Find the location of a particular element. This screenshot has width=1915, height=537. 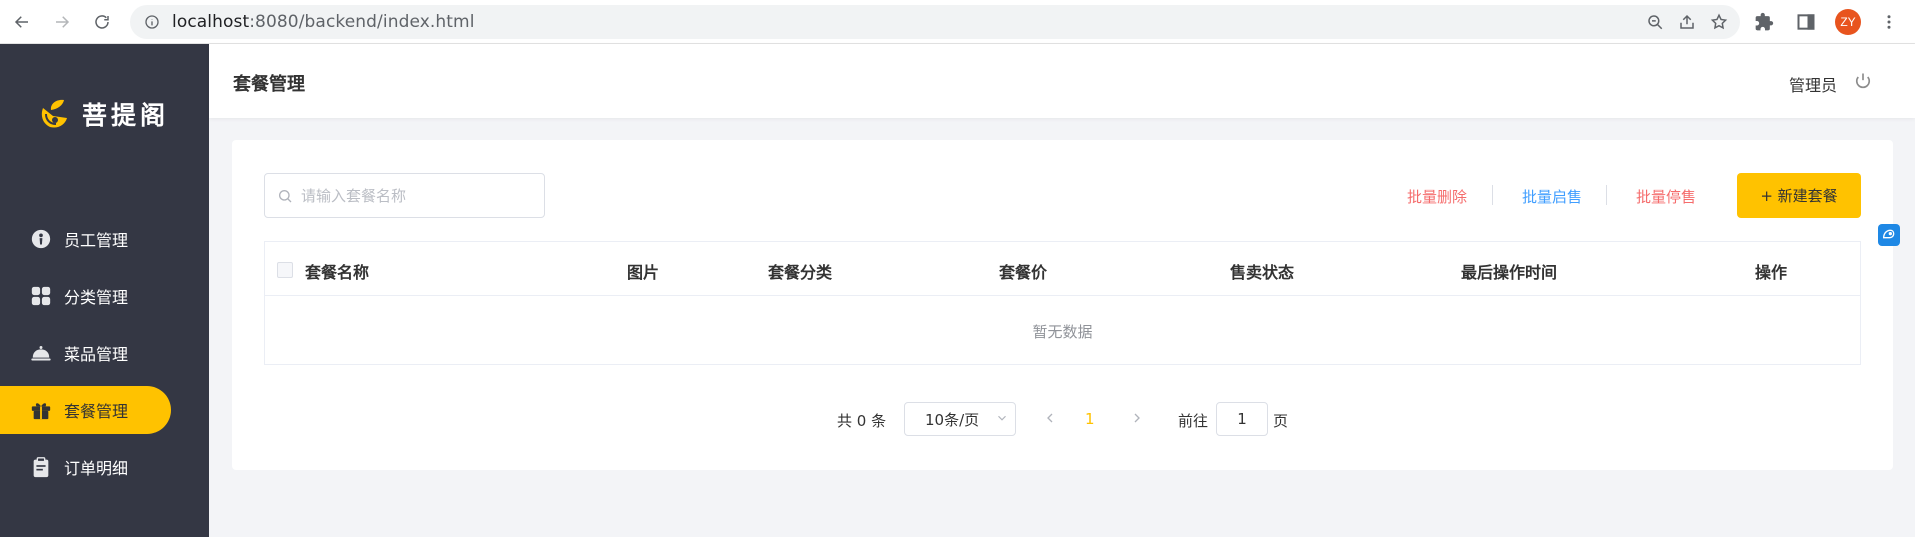

site-info-icon is located at coordinates (152, 22).